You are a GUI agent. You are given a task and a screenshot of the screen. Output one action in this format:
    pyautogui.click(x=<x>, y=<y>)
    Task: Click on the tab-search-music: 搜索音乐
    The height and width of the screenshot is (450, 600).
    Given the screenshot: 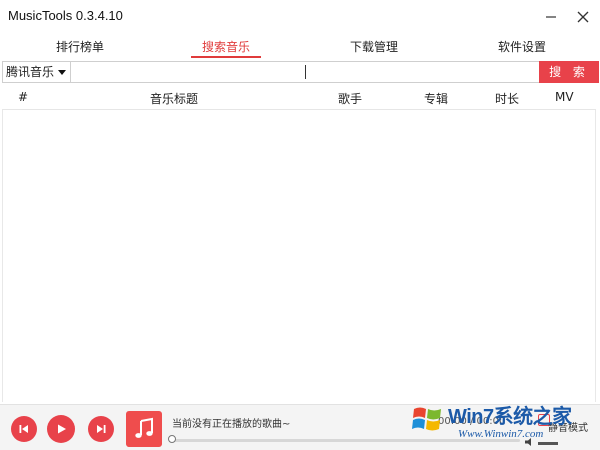 What is the action you would take?
    pyautogui.click(x=226, y=48)
    